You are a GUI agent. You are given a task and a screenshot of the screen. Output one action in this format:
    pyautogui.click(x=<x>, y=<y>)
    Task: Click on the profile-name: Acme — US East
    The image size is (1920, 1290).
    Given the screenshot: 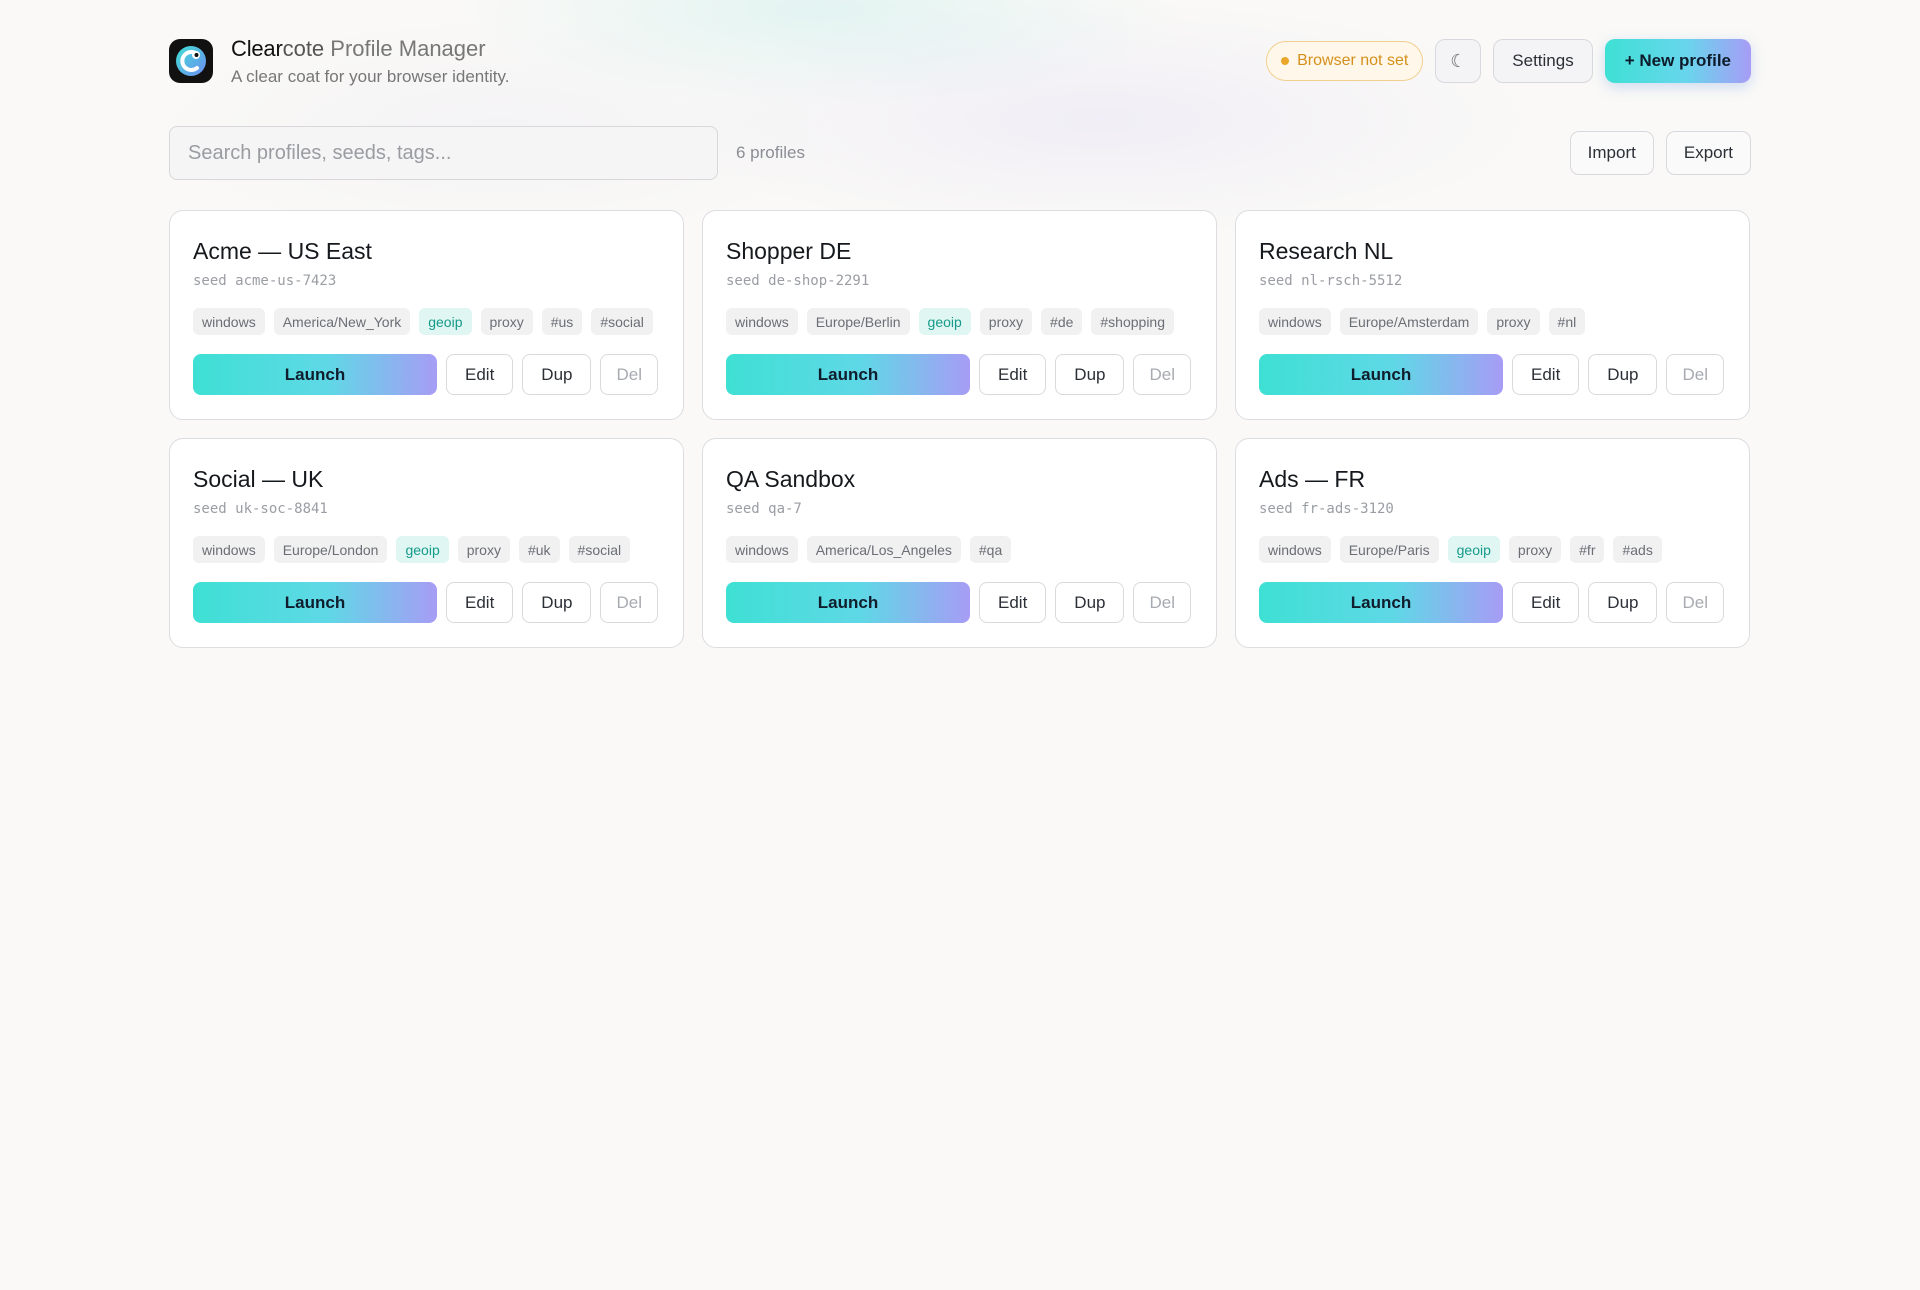 What is the action you would take?
    pyautogui.click(x=282, y=251)
    